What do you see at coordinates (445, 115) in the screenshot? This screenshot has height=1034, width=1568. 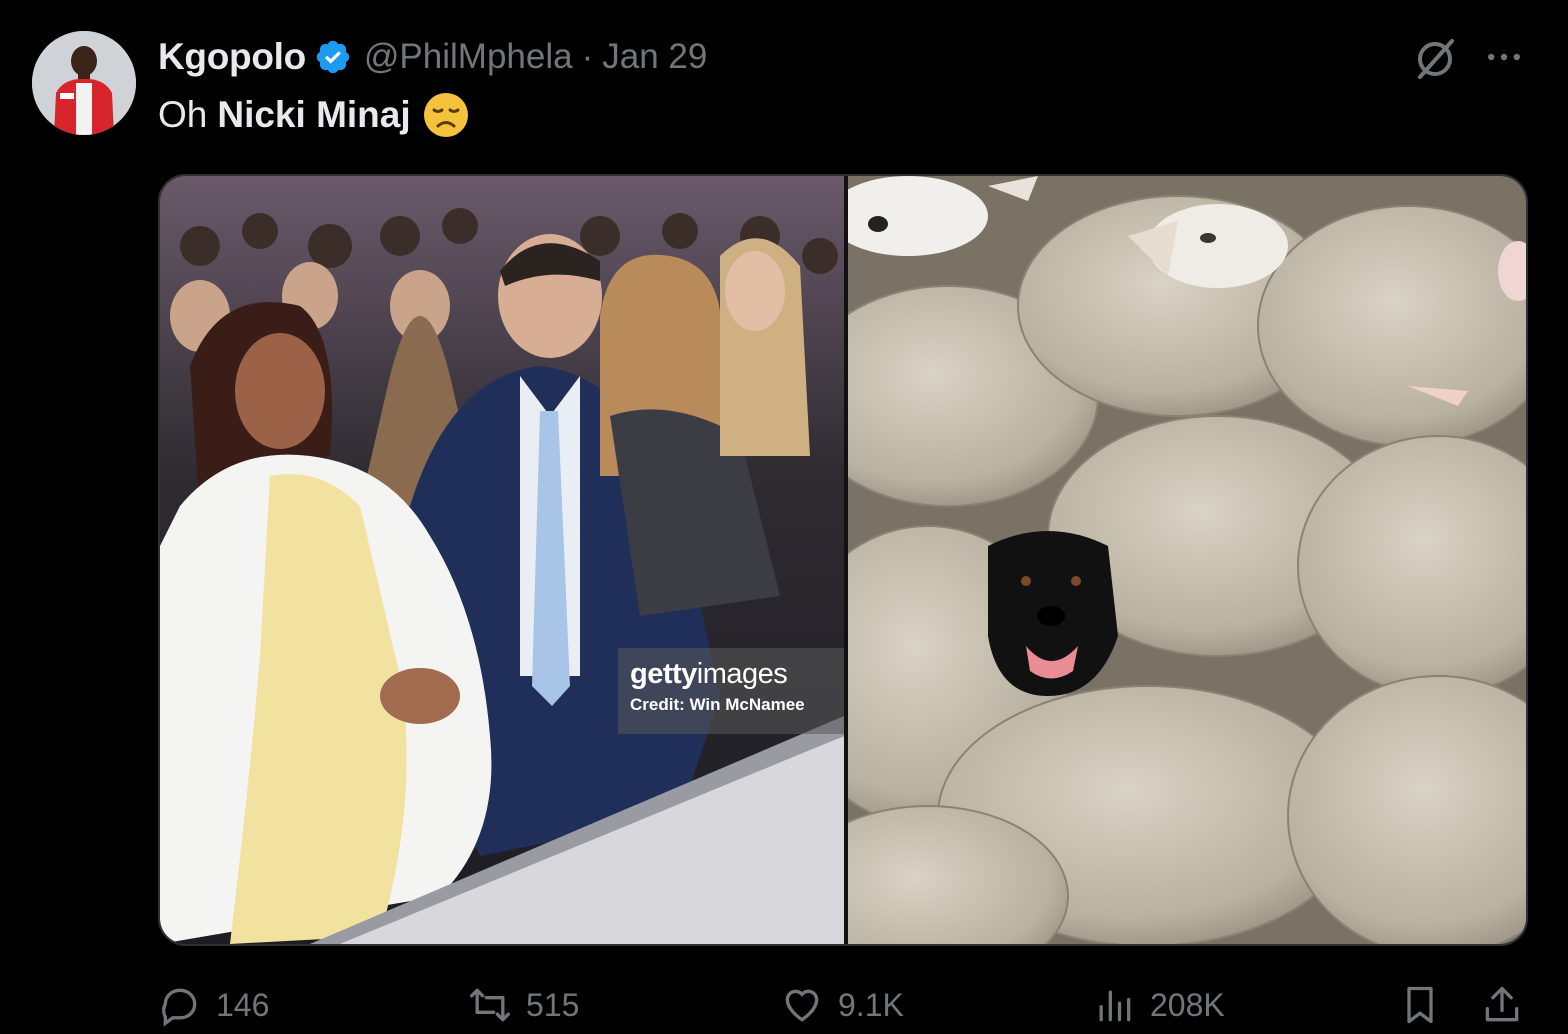 I see `disappointed-face-icon` at bounding box center [445, 115].